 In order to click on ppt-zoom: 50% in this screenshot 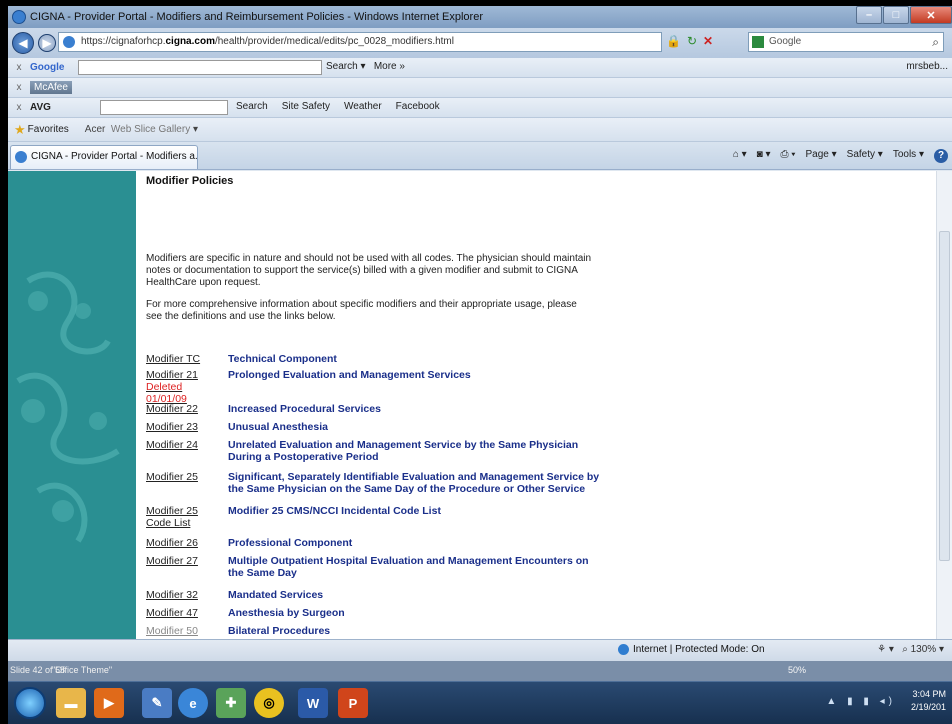, I will do `click(797, 670)`.